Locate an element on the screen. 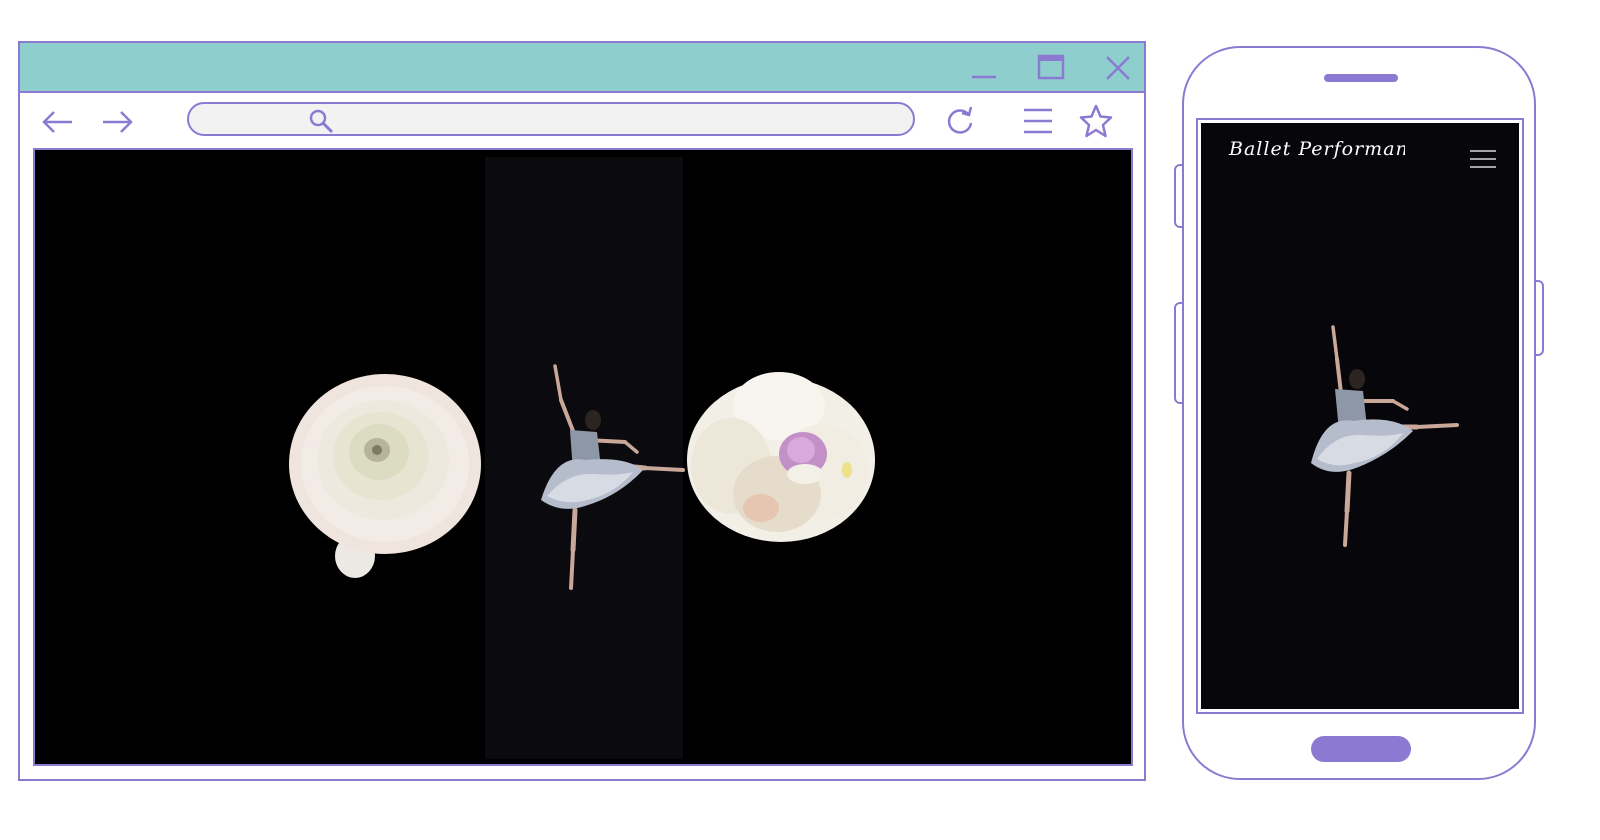 This screenshot has height=840, width=1600. mobile-screen: Ballet Performance is located at coordinates (1360, 416).